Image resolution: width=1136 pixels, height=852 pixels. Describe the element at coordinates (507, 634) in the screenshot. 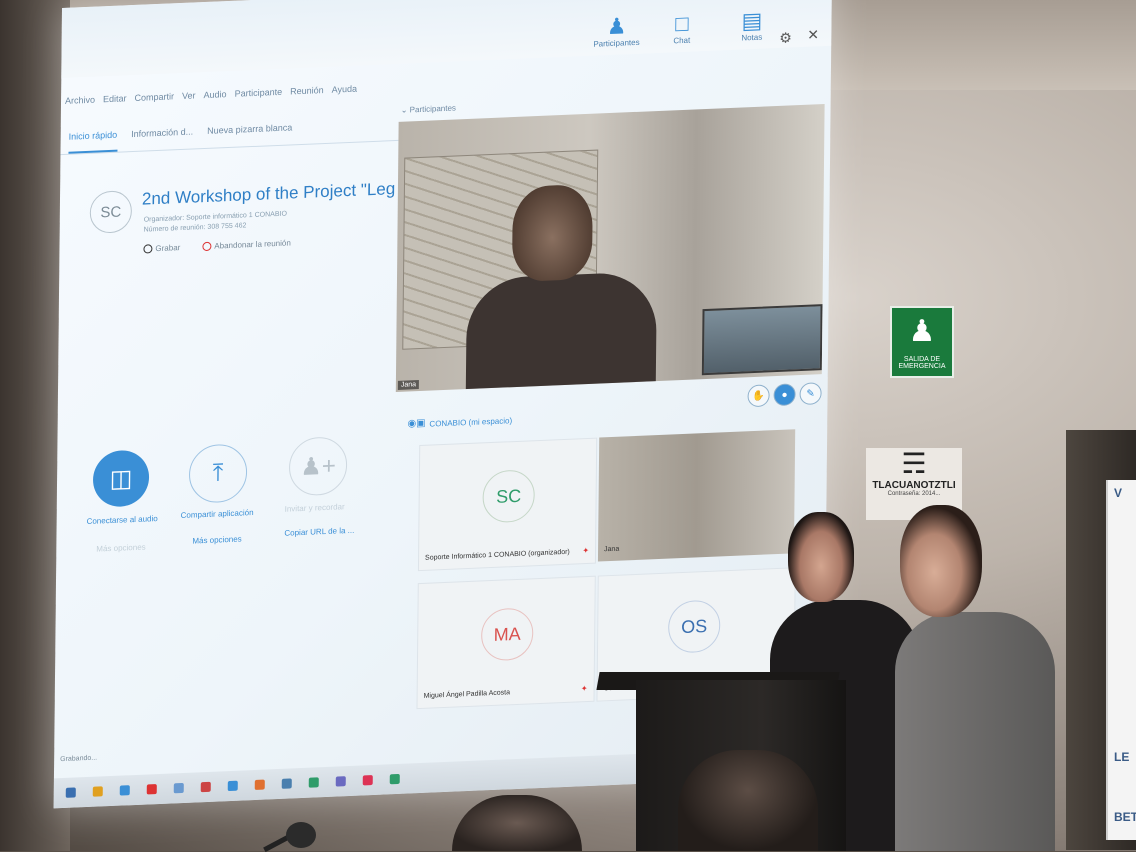

I see `participant-initials: MA` at that location.